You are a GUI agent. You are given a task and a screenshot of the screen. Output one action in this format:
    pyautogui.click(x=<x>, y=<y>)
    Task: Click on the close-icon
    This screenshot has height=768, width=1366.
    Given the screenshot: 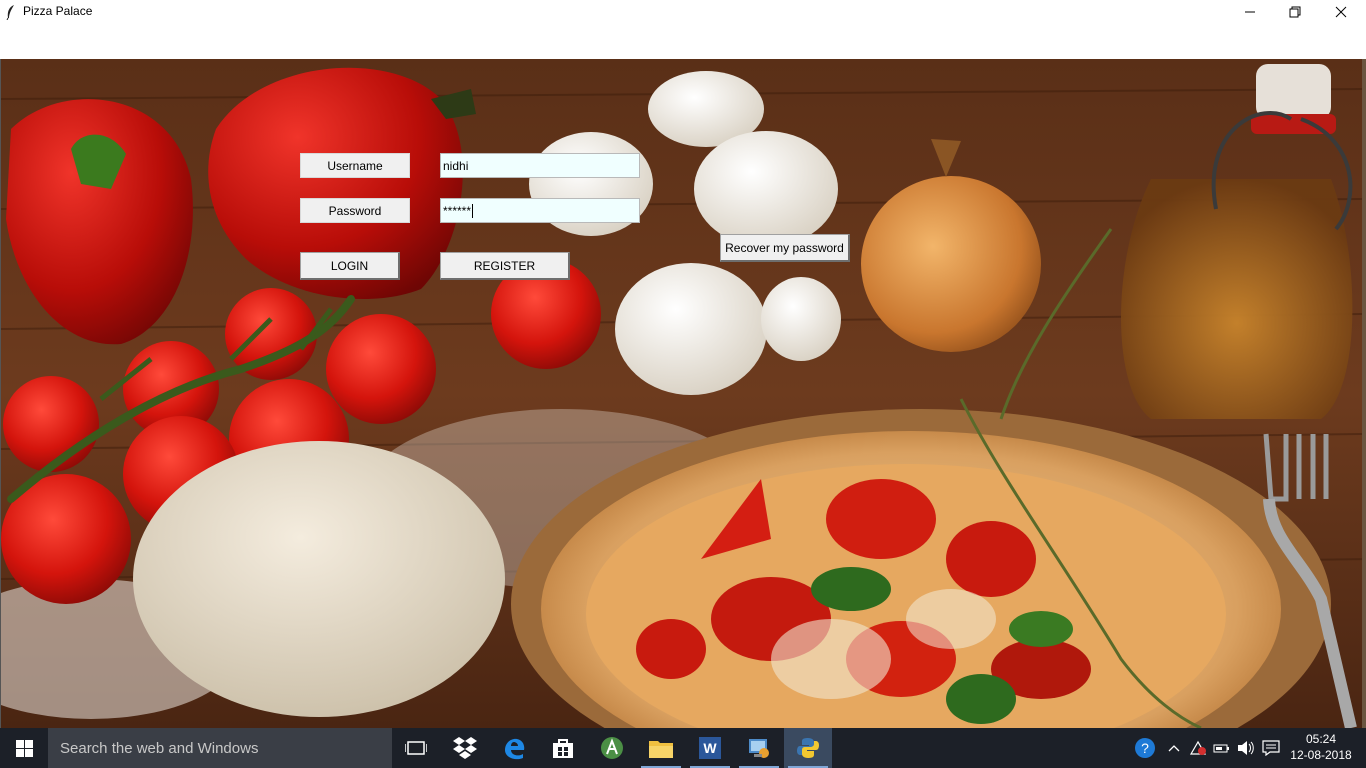 What is the action you would take?
    pyautogui.click(x=1341, y=12)
    